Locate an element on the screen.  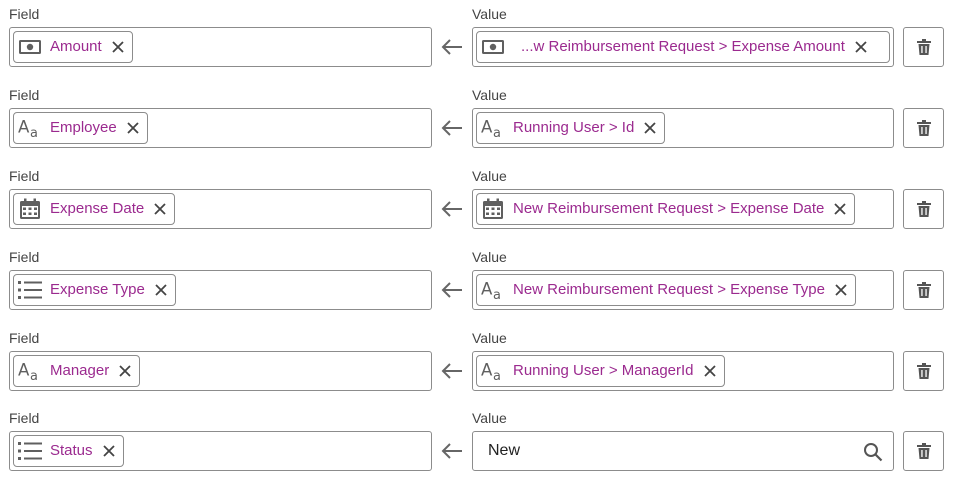
field-token-label: Expense Type is located at coordinates (97, 289).